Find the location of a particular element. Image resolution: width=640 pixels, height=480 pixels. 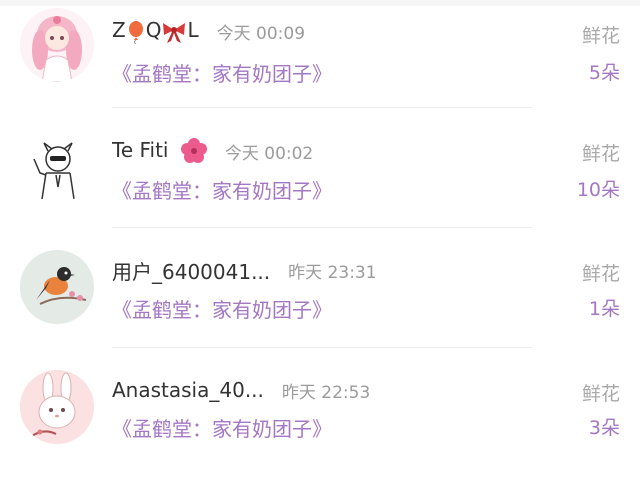

anime-girl-avatar-icon is located at coordinates (57, 45).